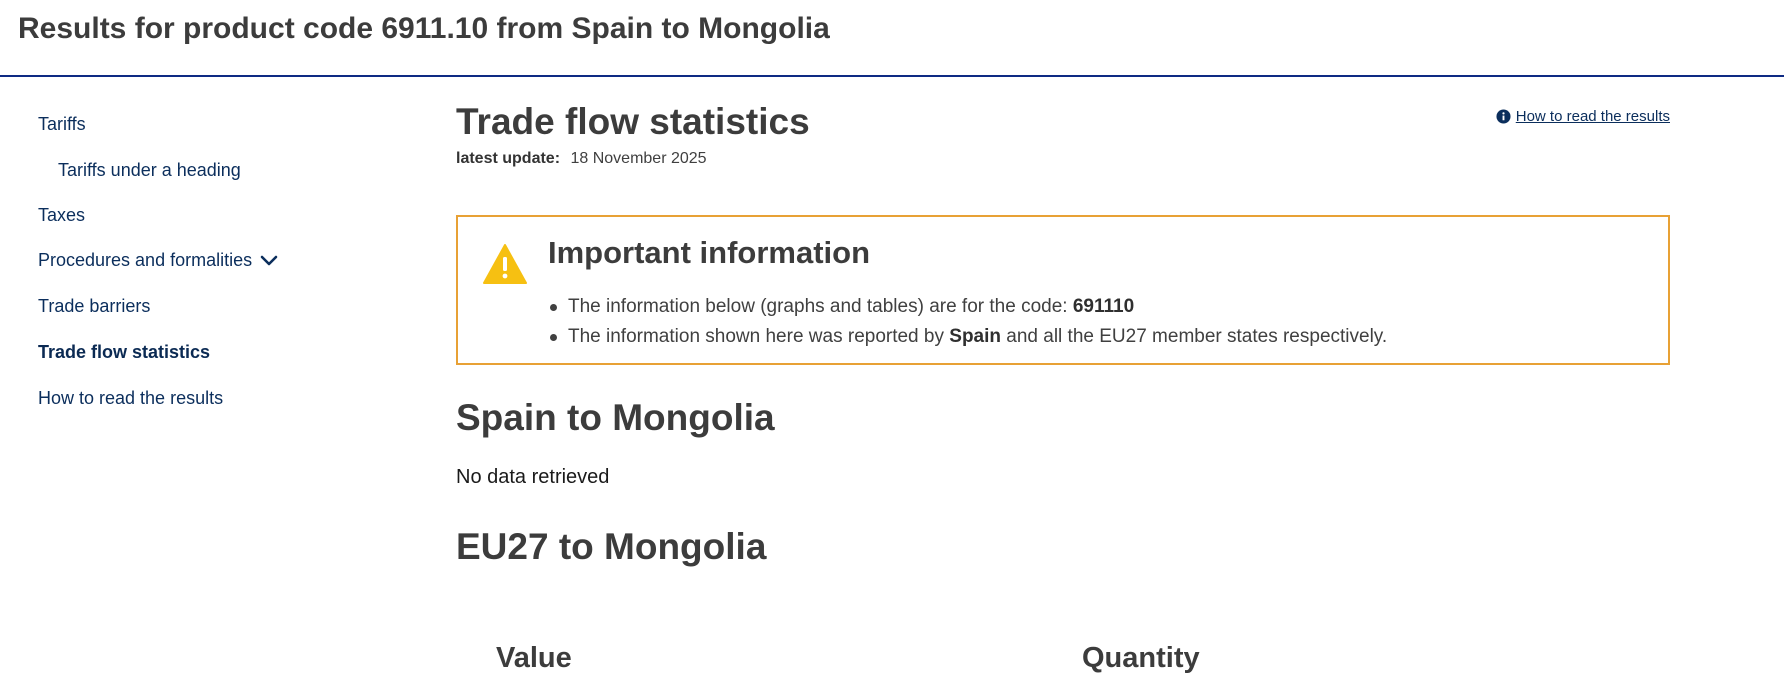 The width and height of the screenshot is (1784, 686). I want to click on section-title-spain-mongolia: Spain to Mongolia, so click(615, 417).